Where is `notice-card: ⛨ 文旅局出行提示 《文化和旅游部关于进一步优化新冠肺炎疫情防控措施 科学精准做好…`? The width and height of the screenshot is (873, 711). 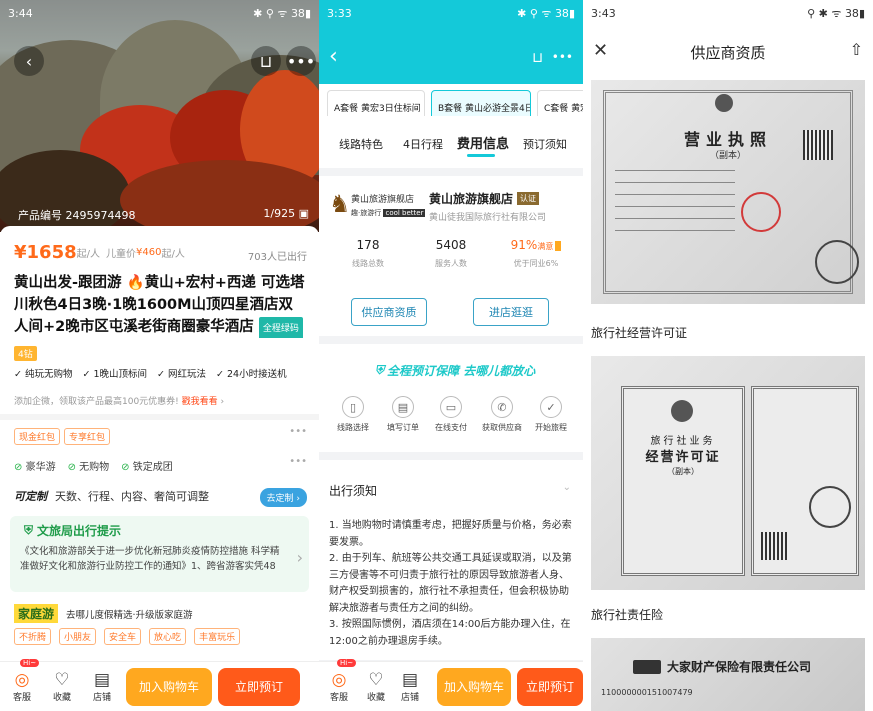 notice-card: ⛨ 文旅局出行提示 《文化和旅游部关于进一步优化新冠肺炎疫情防控措施 科学精准做好… is located at coordinates (159, 554).